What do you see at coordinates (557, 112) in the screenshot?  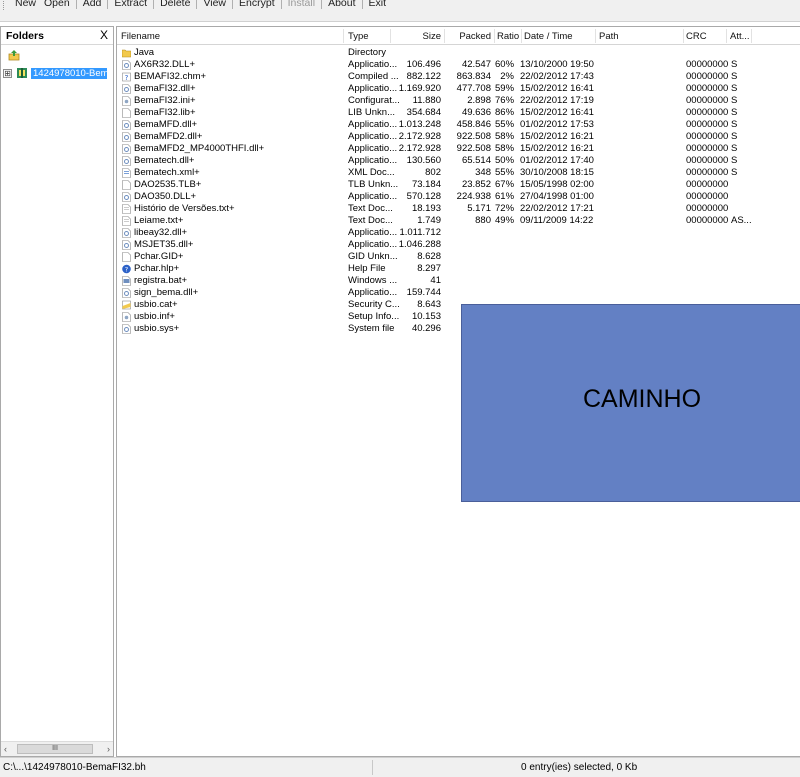 I see `file-datetime: 15/02/2012 16:41` at bounding box center [557, 112].